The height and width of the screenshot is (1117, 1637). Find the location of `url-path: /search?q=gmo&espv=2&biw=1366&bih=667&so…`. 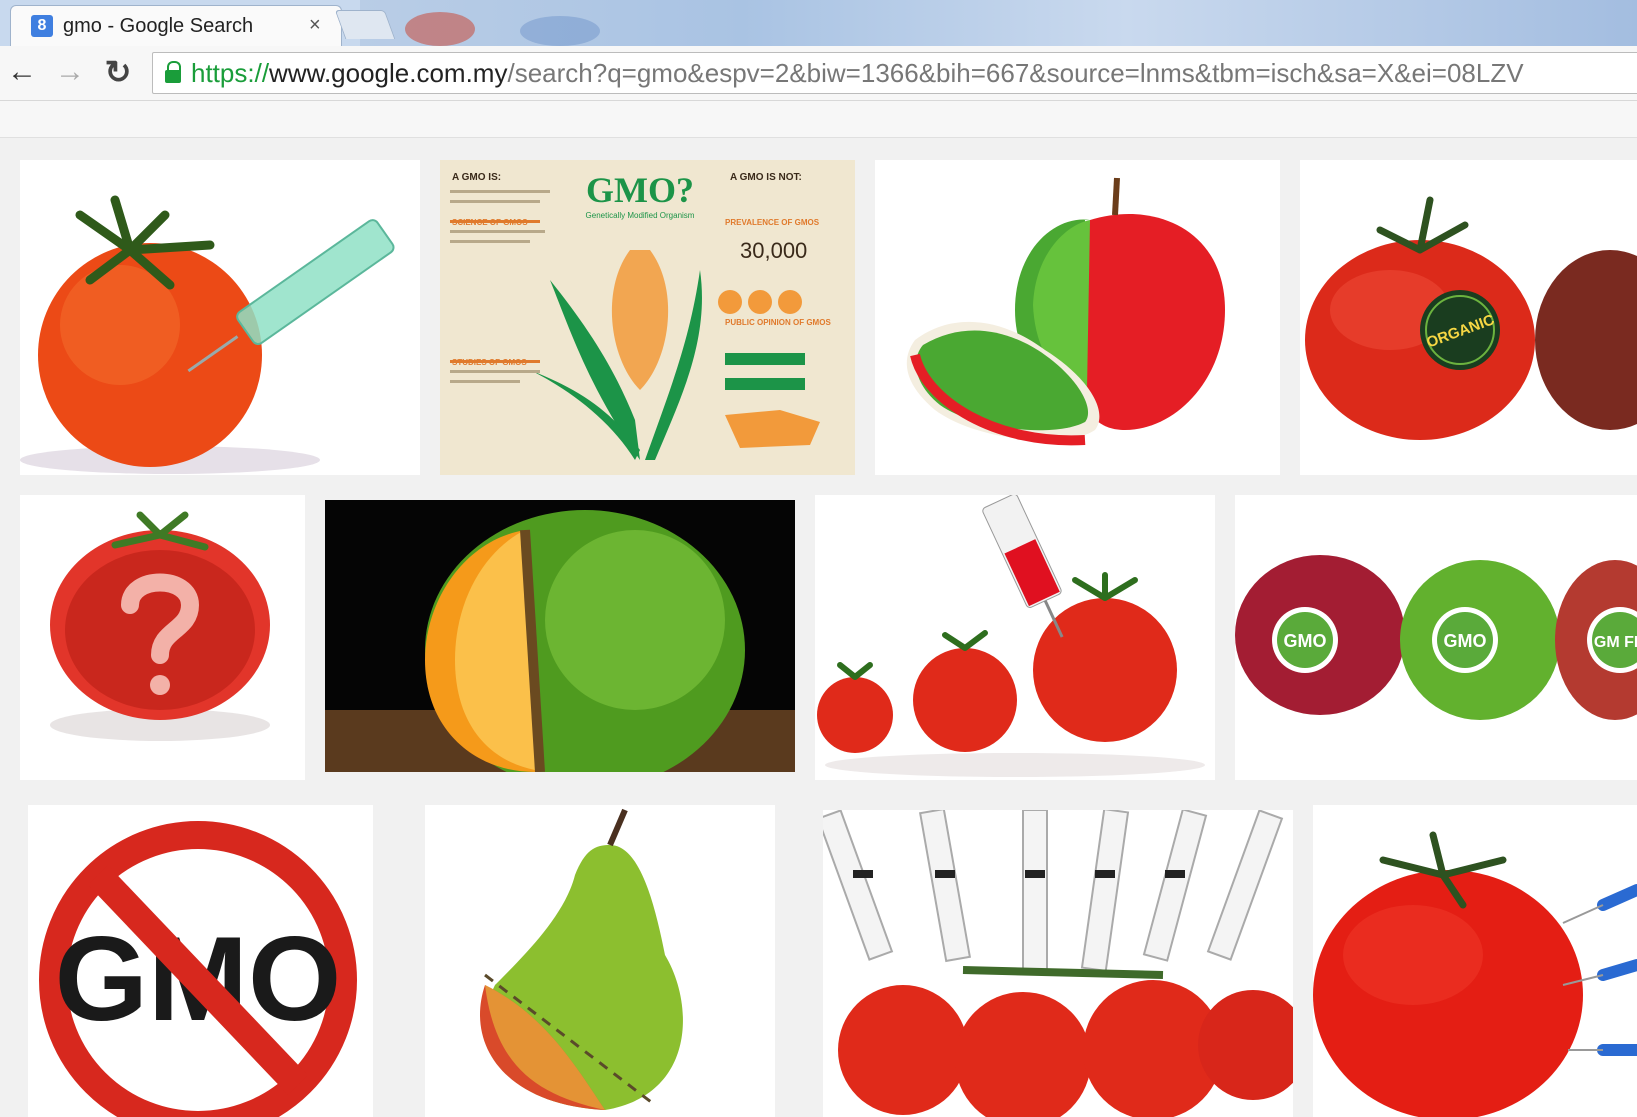

url-path: /search?q=gmo&espv=2&biw=1366&bih=667&so… is located at coordinates (1015, 73).